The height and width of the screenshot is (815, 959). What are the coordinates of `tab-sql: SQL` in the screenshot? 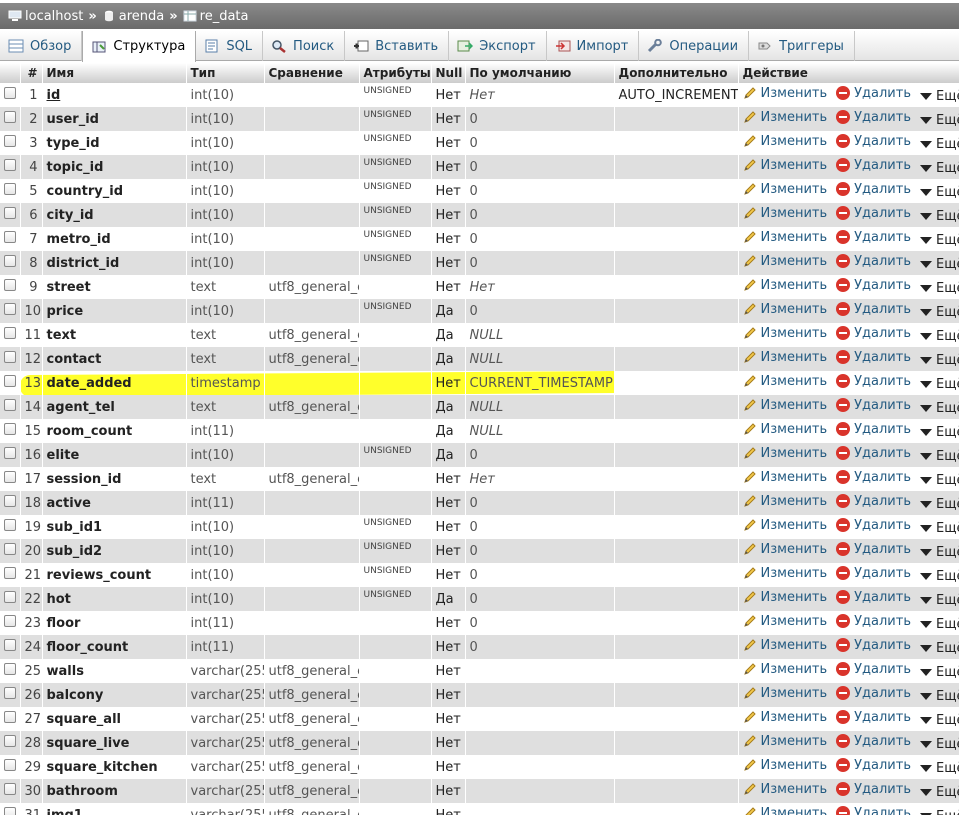 It's located at (230, 46).